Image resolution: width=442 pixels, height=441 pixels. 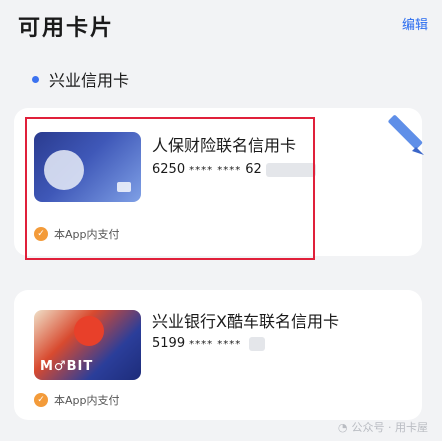 What do you see at coordinates (390, 427) in the screenshot?
I see `watermark-text: 公众号 · 用卡屋` at bounding box center [390, 427].